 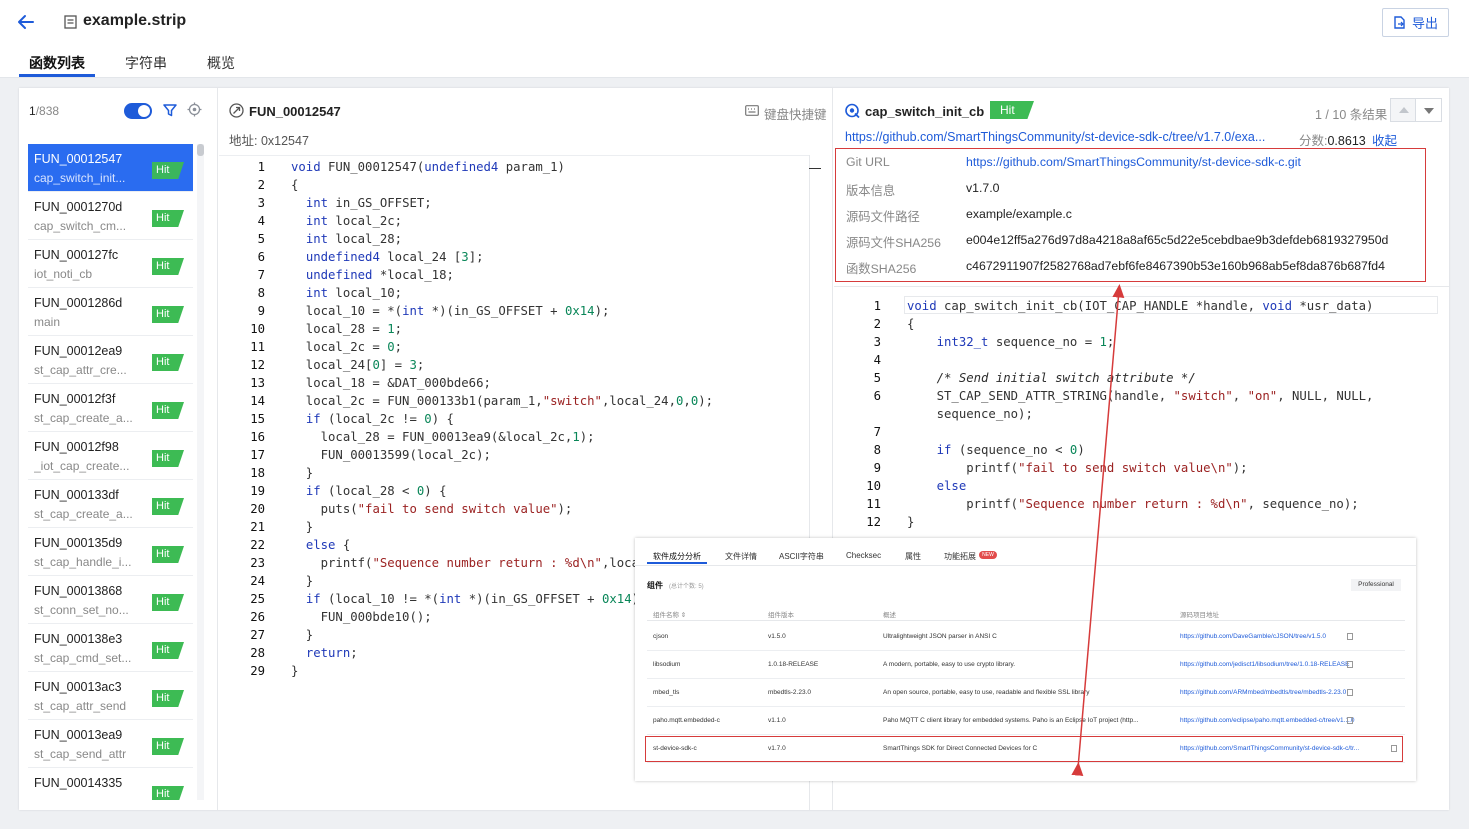 I want to click on component-table-header: 组件名称 ⇕ 组件版本 概述 源码项目地址, so click(x=1026, y=613).